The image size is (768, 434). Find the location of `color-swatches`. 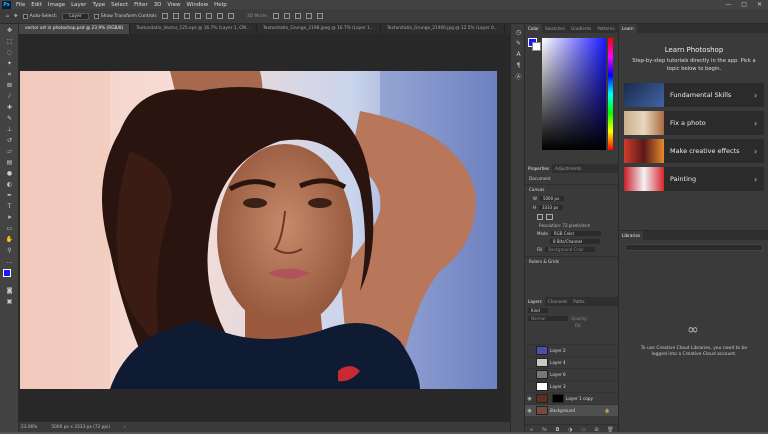

color-swatches is located at coordinates (9, 276).